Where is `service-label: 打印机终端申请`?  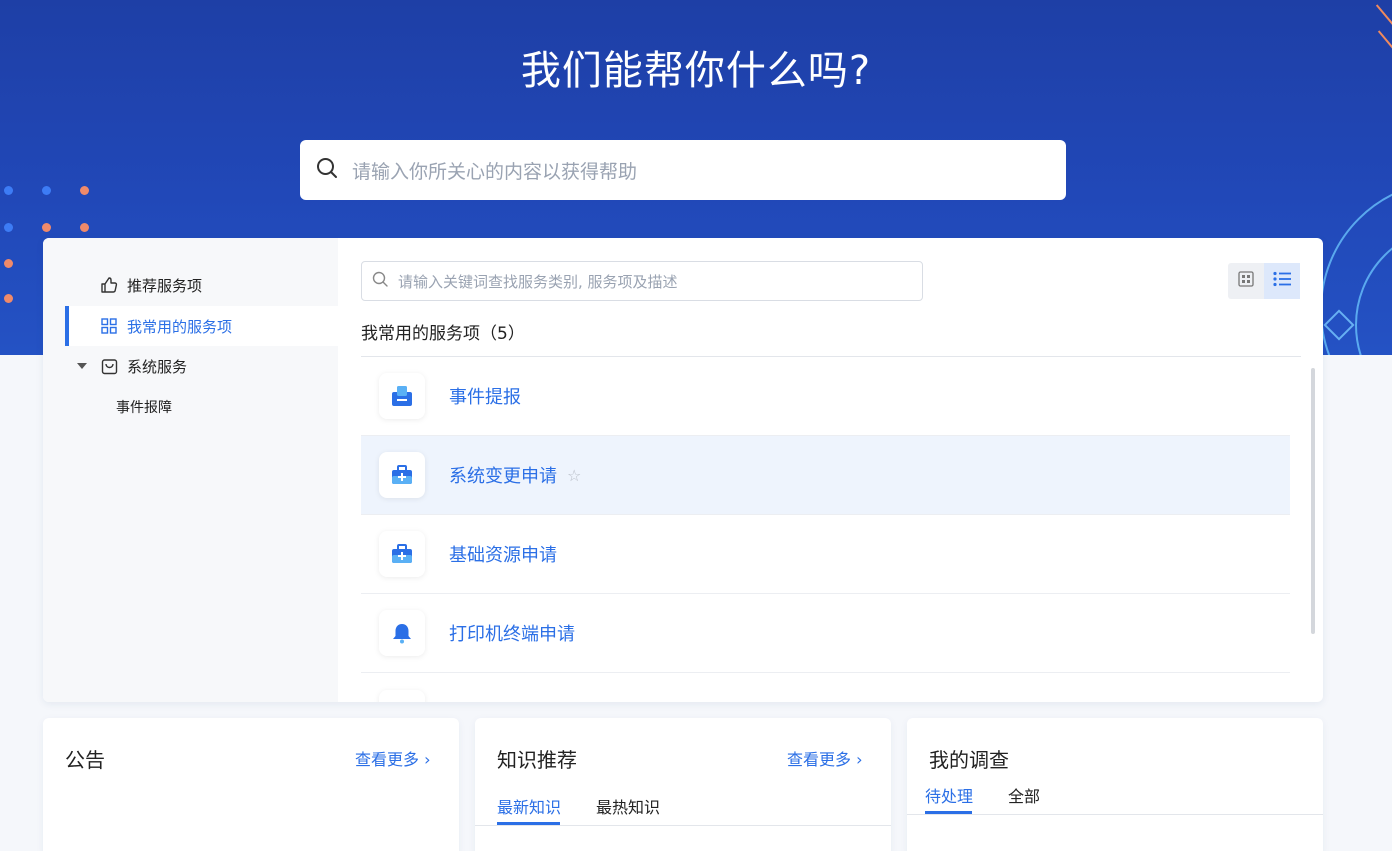 service-label: 打印机终端申请 is located at coordinates (512, 634).